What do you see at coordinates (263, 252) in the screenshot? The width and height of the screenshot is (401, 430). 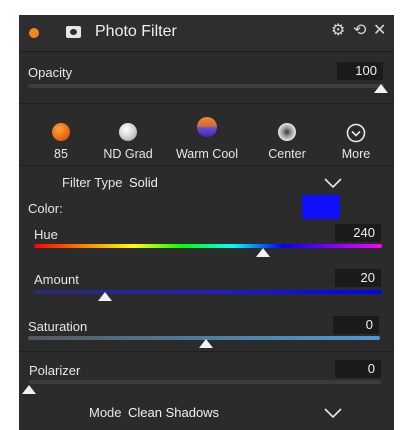 I see `hue-slider-thumb` at bounding box center [263, 252].